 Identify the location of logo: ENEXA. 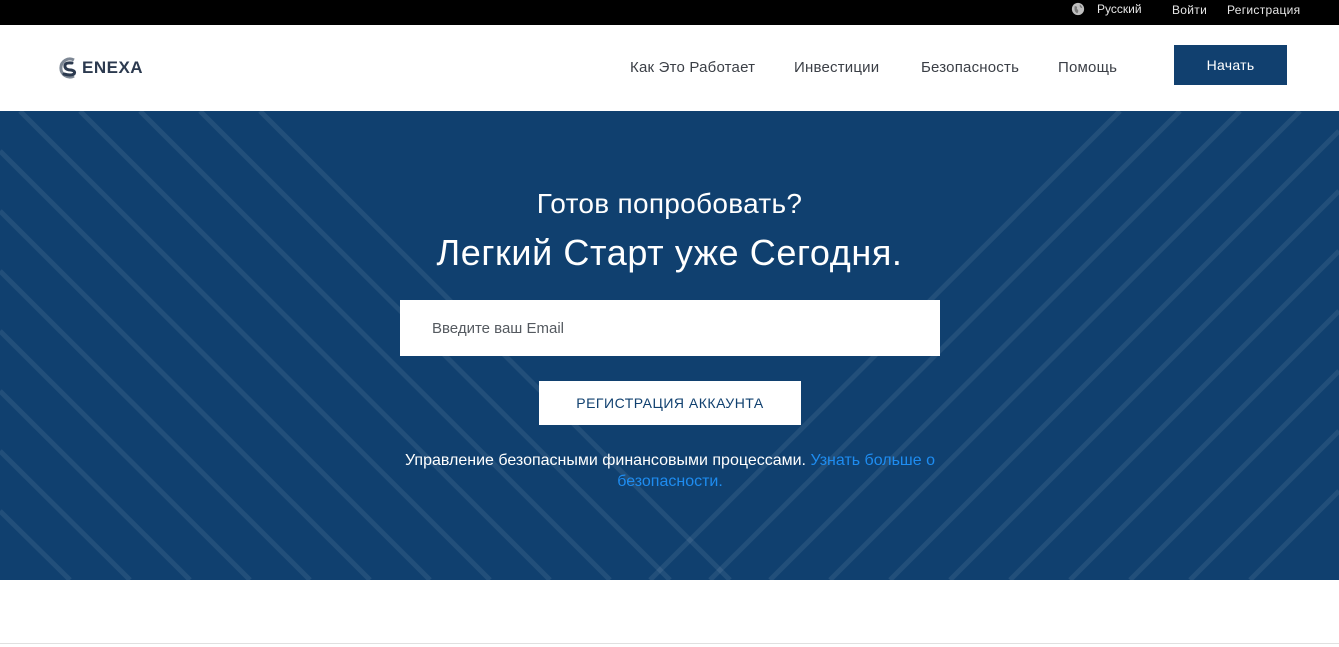
(99, 68).